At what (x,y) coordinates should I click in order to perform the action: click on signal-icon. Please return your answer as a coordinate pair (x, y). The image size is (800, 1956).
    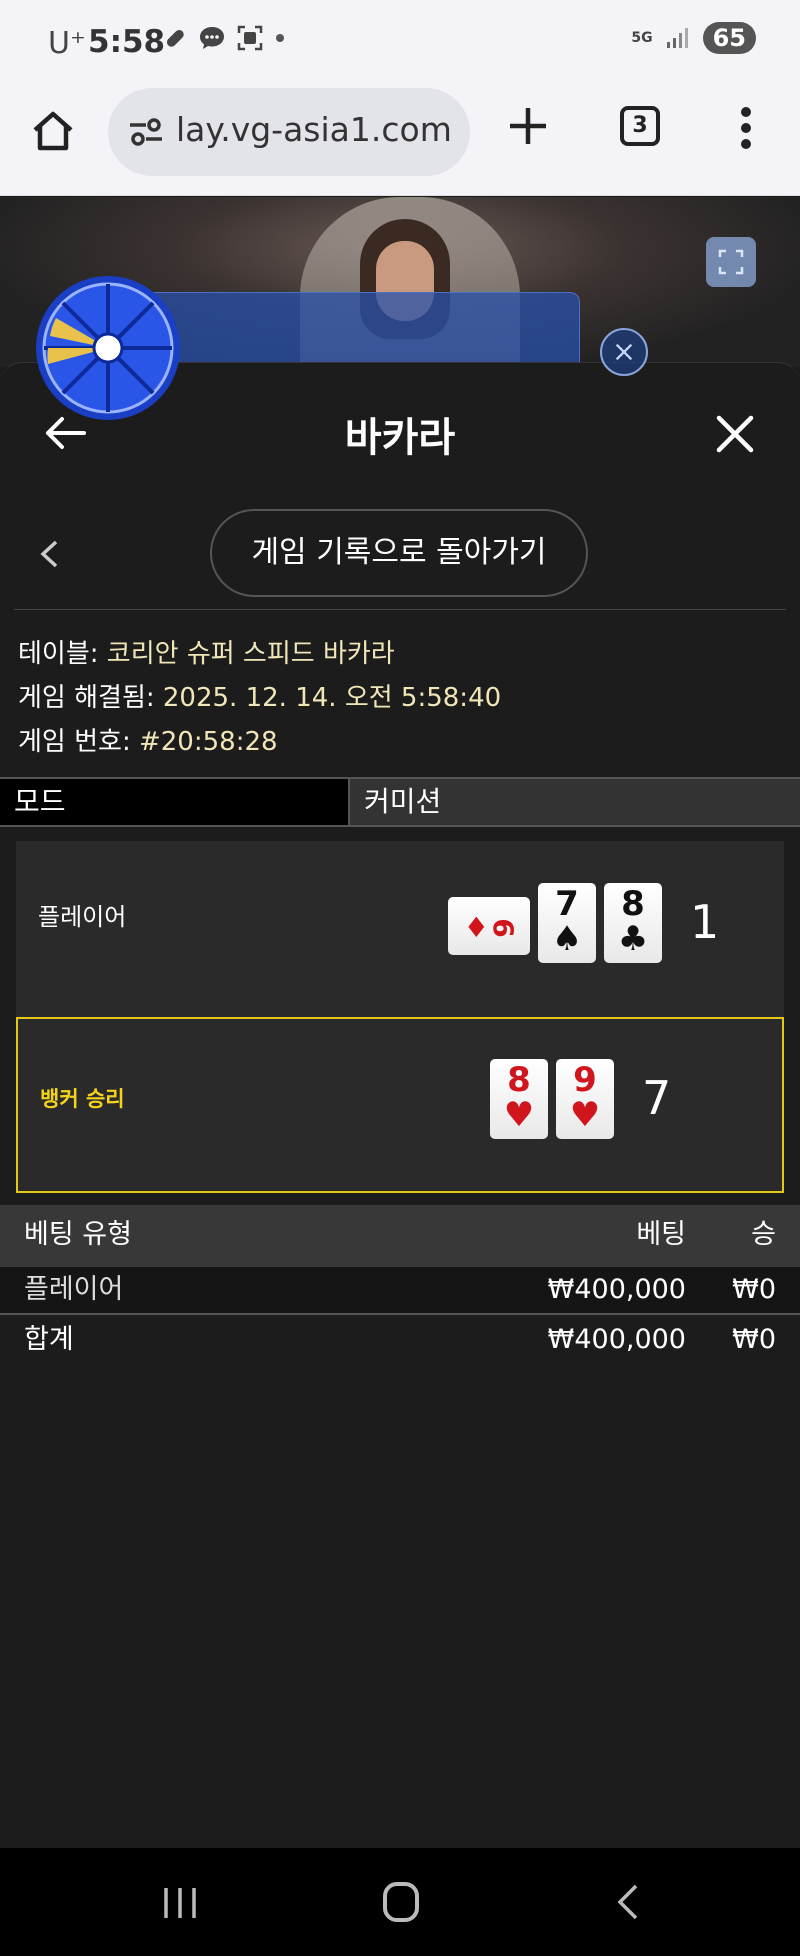
    Looking at the image, I should click on (677, 38).